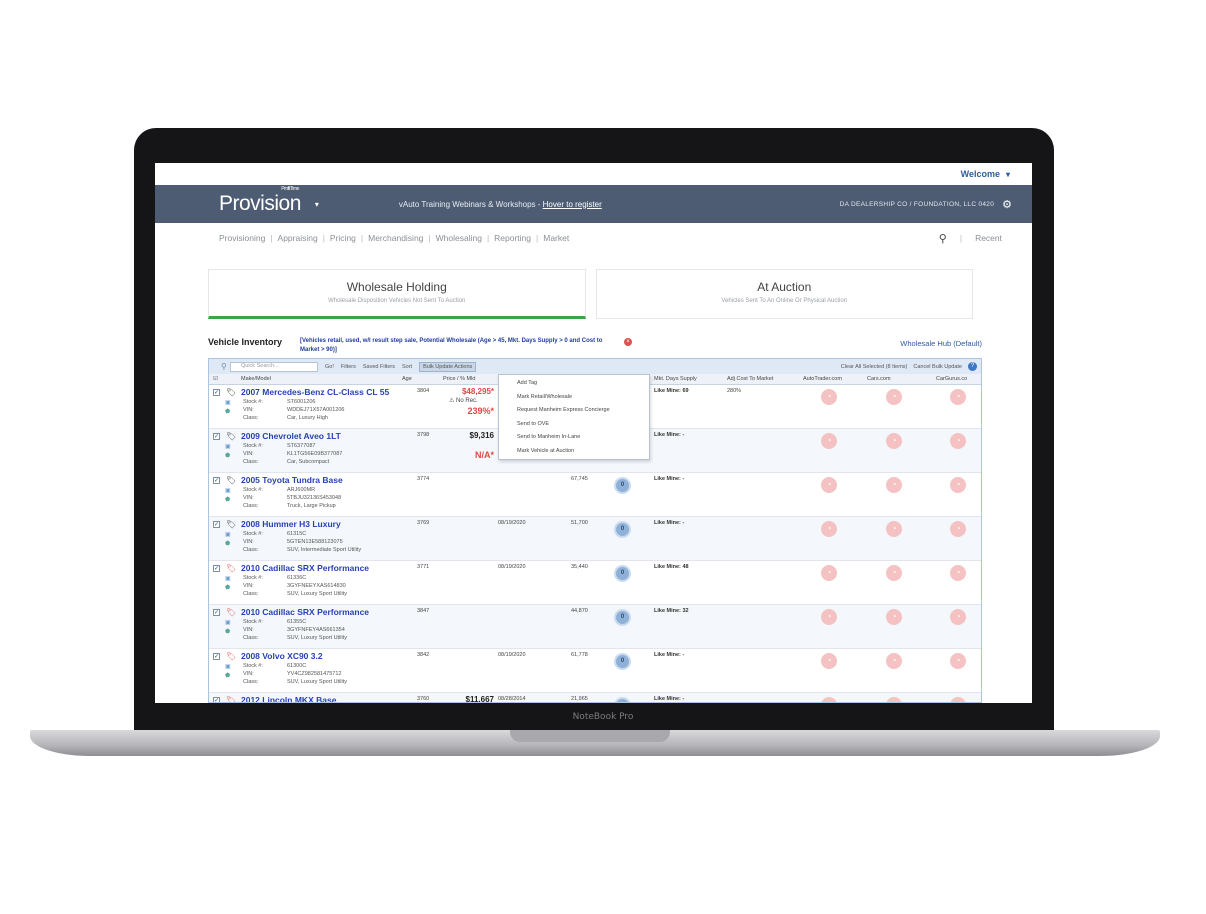  Describe the element at coordinates (288, 698) in the screenshot. I see `vehicle-name-link: 2012 Lincoln MKX Base` at that location.